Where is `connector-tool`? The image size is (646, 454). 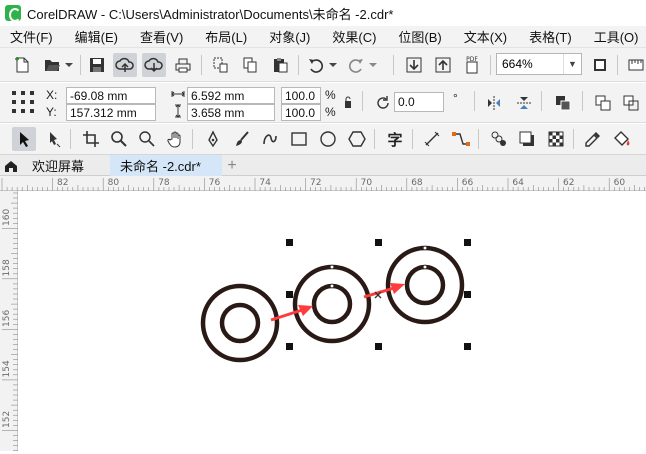 connector-tool is located at coordinates (461, 139).